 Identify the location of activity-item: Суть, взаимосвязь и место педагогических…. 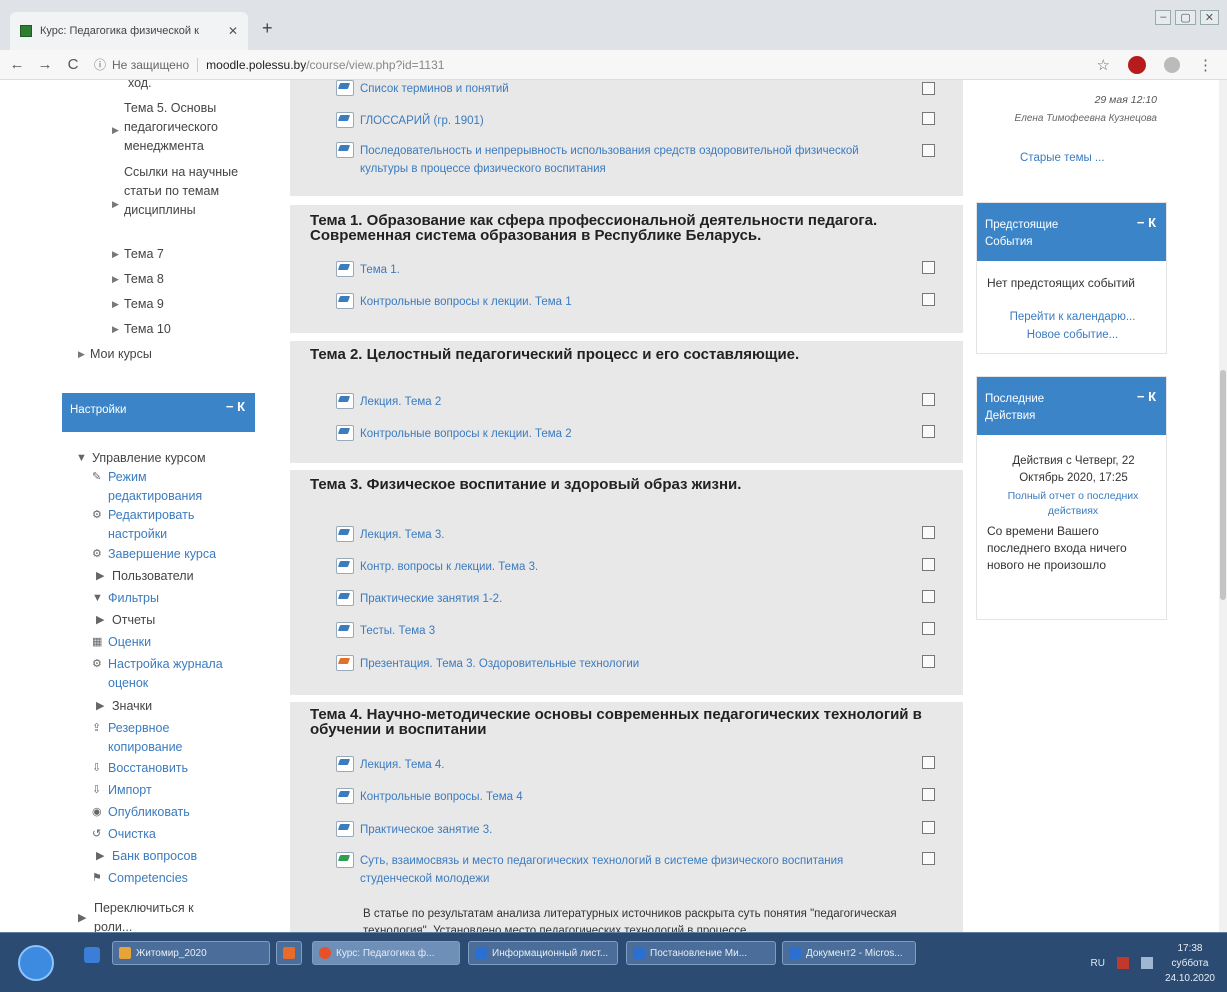
(616, 870).